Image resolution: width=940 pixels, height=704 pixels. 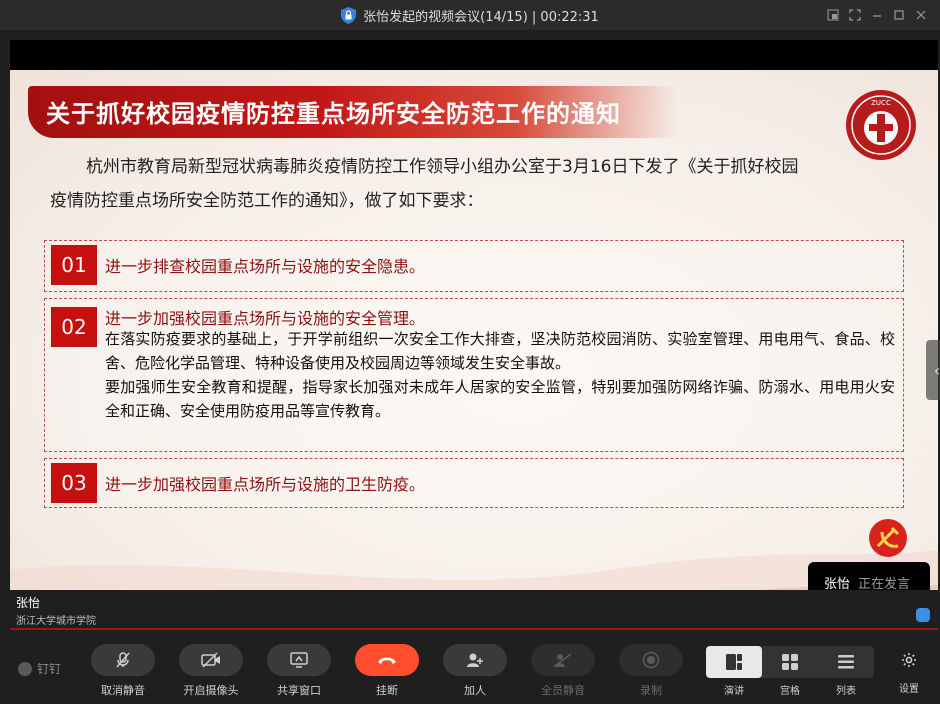 I want to click on layout-speaker-button, so click(x=734, y=662).